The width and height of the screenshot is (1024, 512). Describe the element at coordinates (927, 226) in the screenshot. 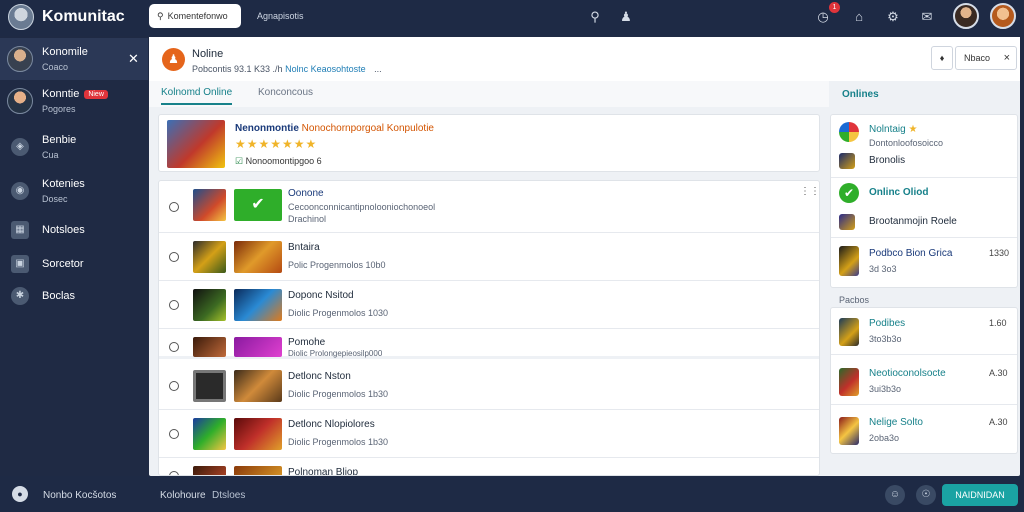

I see `online-item: Brootanmojin Roele` at that location.